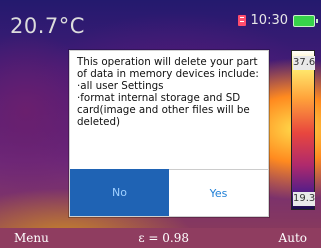 Image resolution: width=321 pixels, height=248 pixels. What do you see at coordinates (305, 20) in the screenshot?
I see `battery-icon` at bounding box center [305, 20].